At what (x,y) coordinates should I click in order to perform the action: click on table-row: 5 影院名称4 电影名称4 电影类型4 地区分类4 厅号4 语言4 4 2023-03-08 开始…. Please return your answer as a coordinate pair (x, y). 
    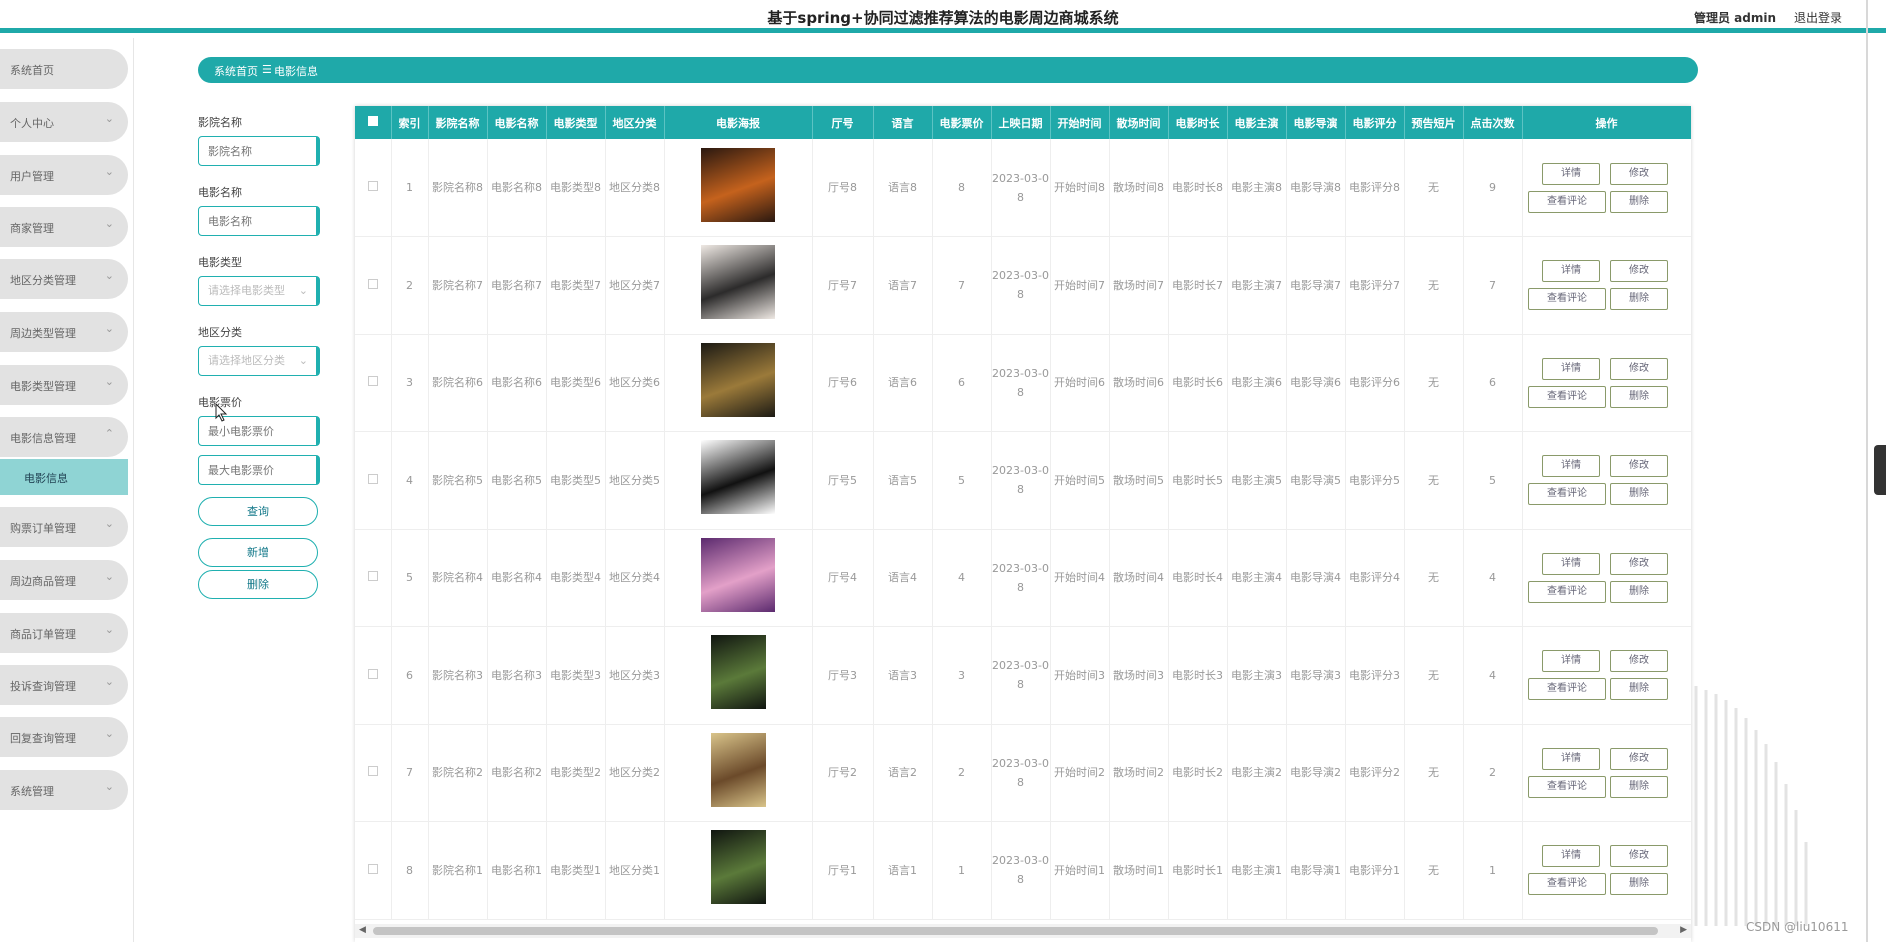
    Looking at the image, I should click on (1023, 578).